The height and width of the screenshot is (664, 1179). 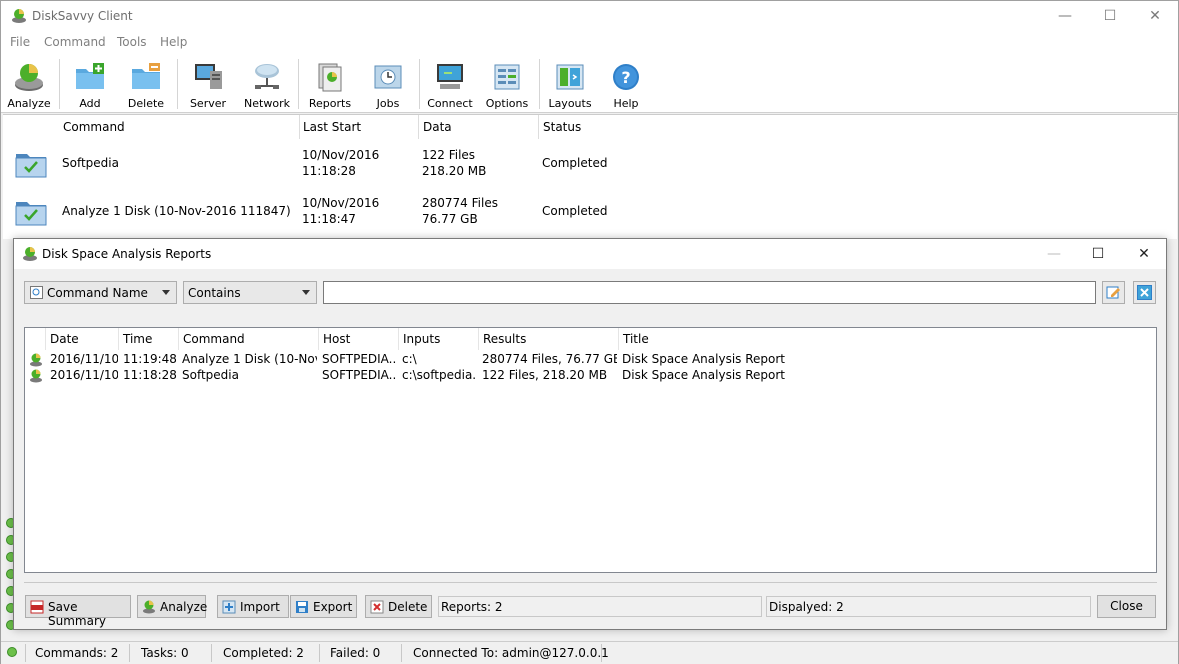 What do you see at coordinates (450, 76) in the screenshot?
I see `connect-icon` at bounding box center [450, 76].